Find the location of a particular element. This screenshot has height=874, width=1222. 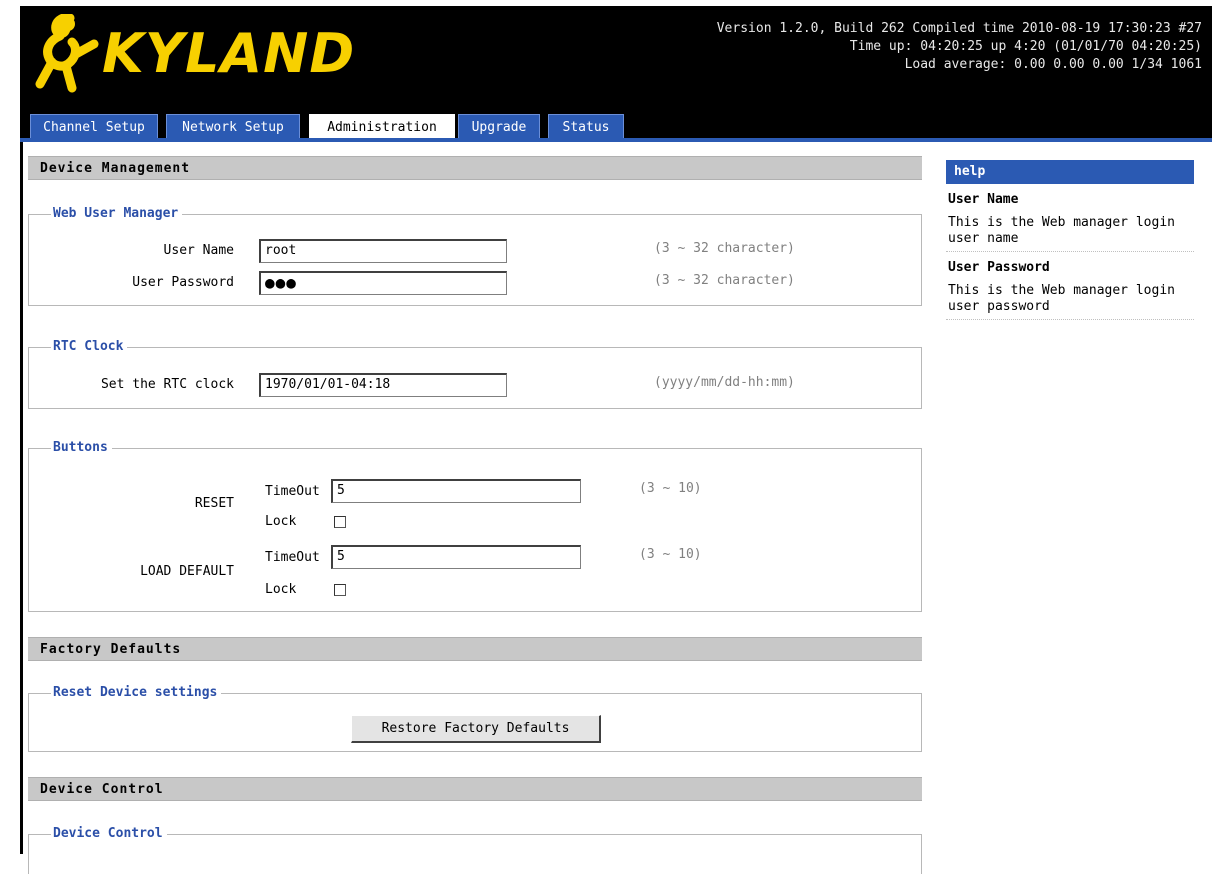

factory-defaults-header: Factory Defaults is located at coordinates (475, 649).